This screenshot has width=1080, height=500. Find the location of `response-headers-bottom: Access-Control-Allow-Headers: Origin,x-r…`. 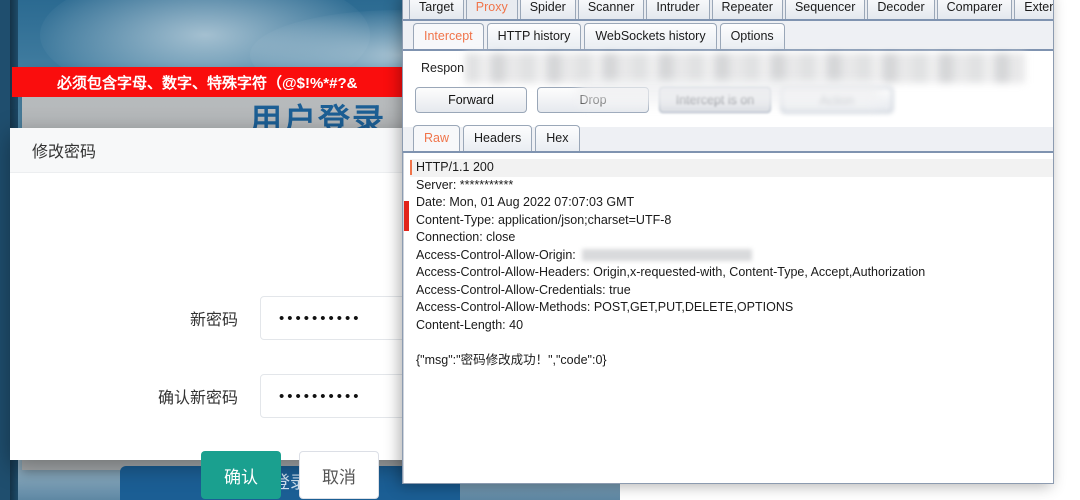

response-headers-bottom: Access-Control-Allow-Headers: Origin,x-r… is located at coordinates (731, 299).